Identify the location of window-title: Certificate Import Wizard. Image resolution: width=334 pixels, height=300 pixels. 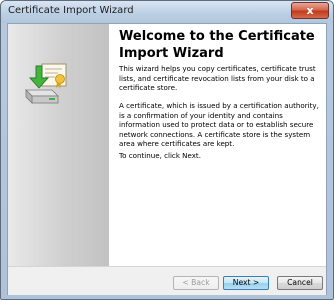
(71, 10).